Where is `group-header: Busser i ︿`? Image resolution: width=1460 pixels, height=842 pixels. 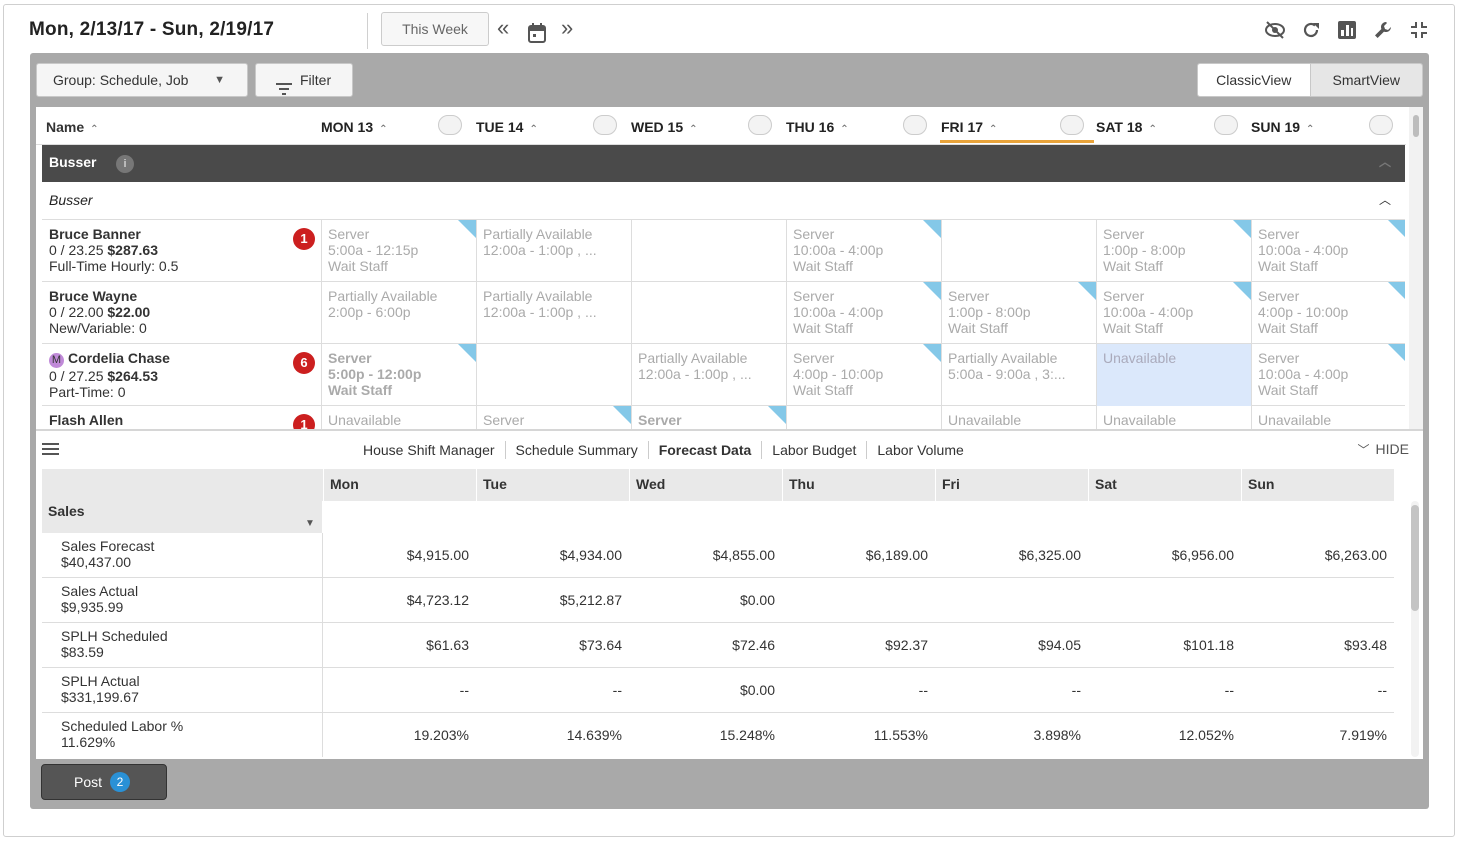
group-header: Busser i ︿ is located at coordinates (723, 163).